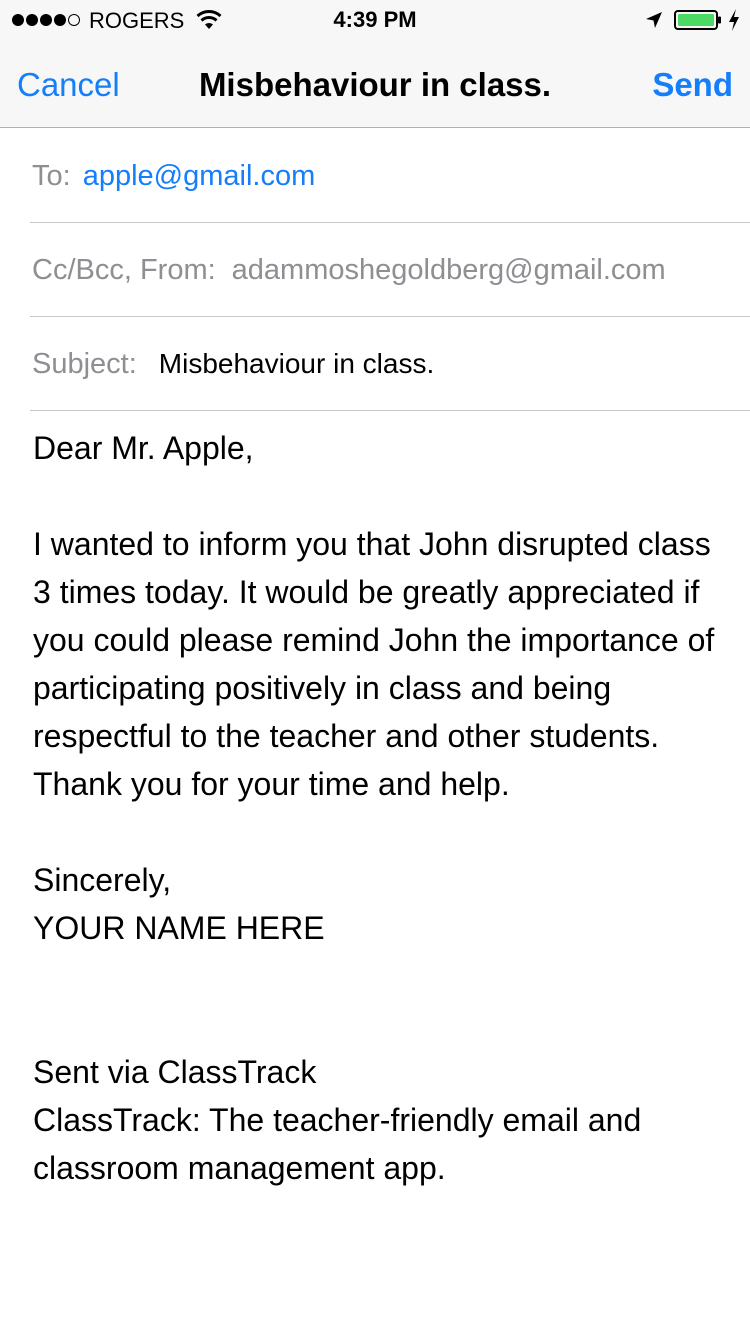 This screenshot has width=750, height=1334. I want to click on footer-sent-via: Sent via ClassTrack, so click(175, 1072).